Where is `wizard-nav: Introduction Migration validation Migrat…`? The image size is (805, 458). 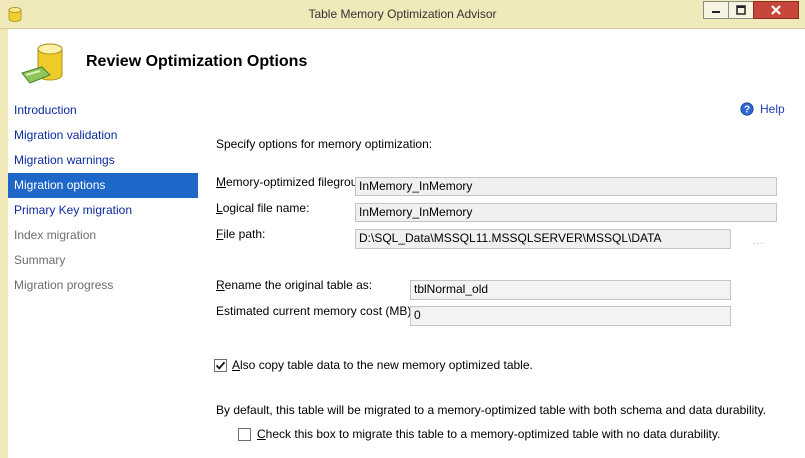
wizard-nav: Introduction Migration validation Migrat… is located at coordinates (103, 198).